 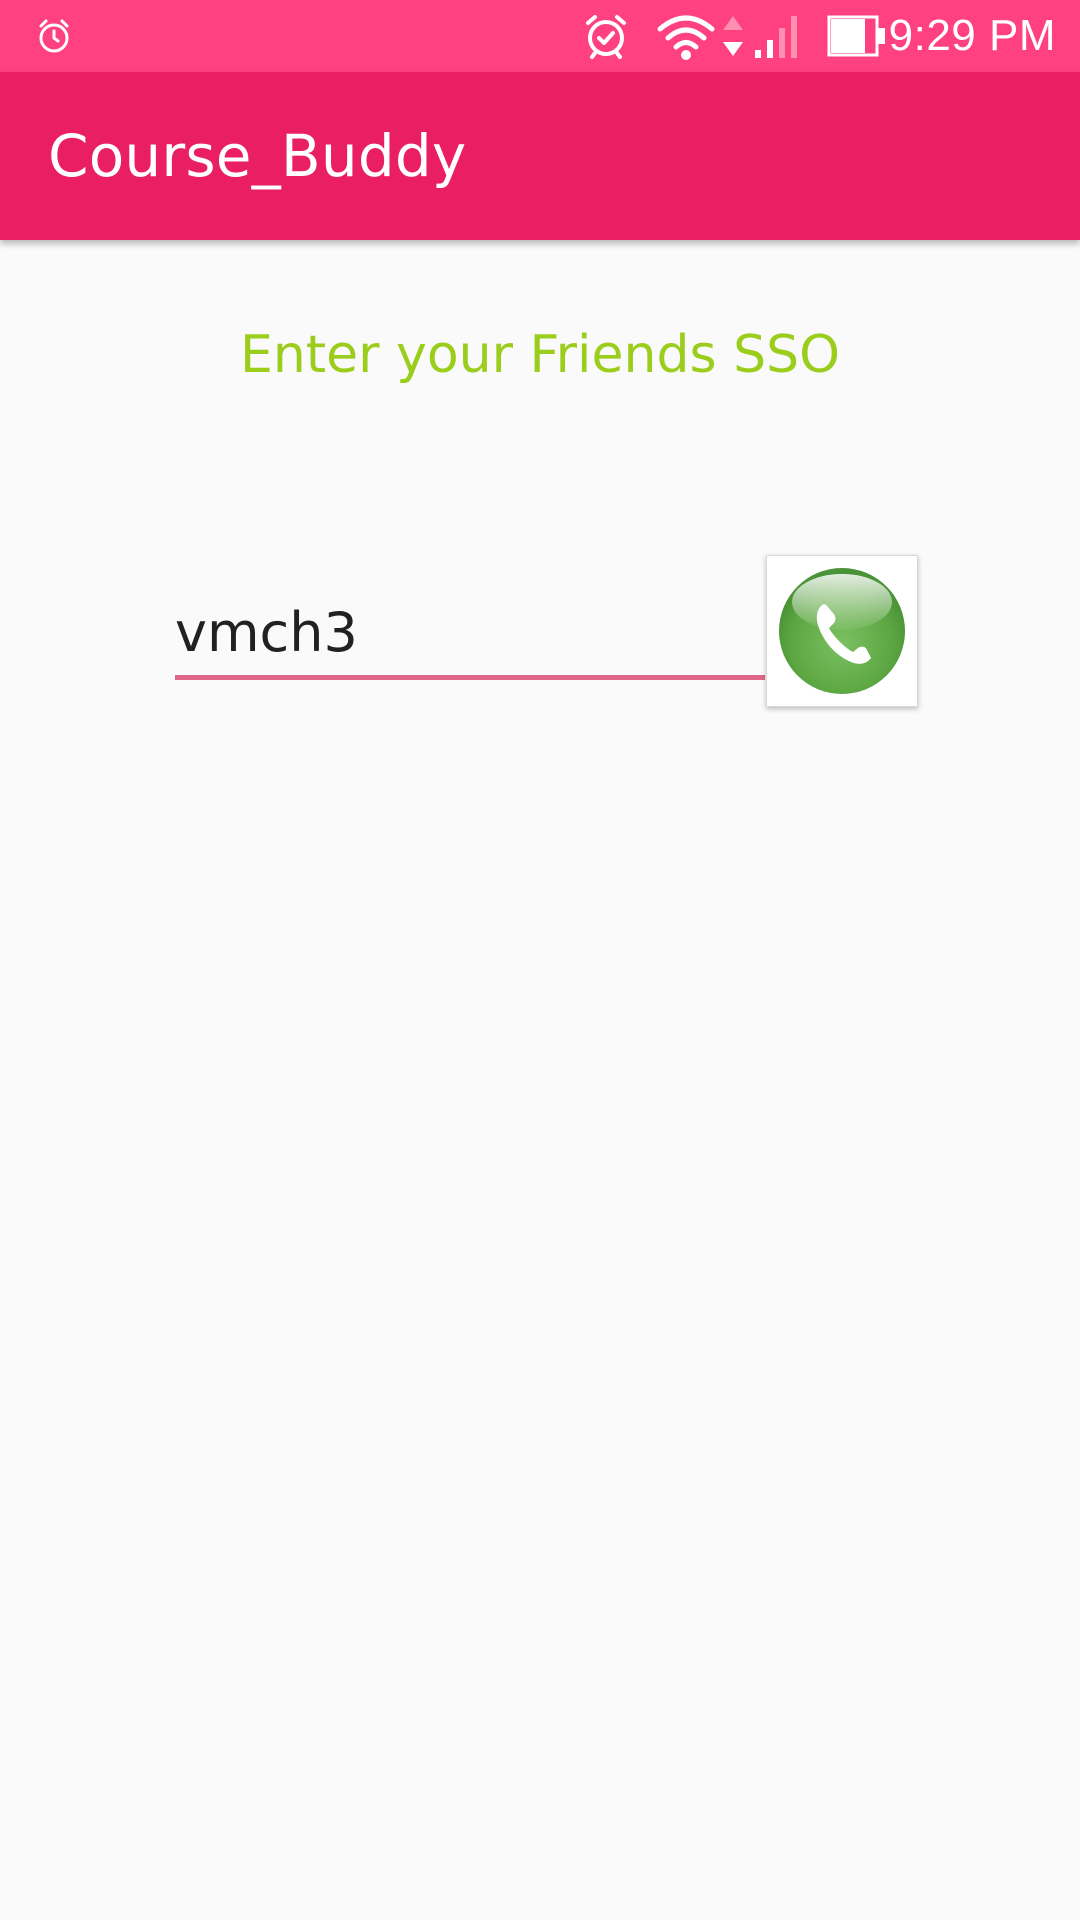 I want to click on data-arrows-icon, so click(x=733, y=36).